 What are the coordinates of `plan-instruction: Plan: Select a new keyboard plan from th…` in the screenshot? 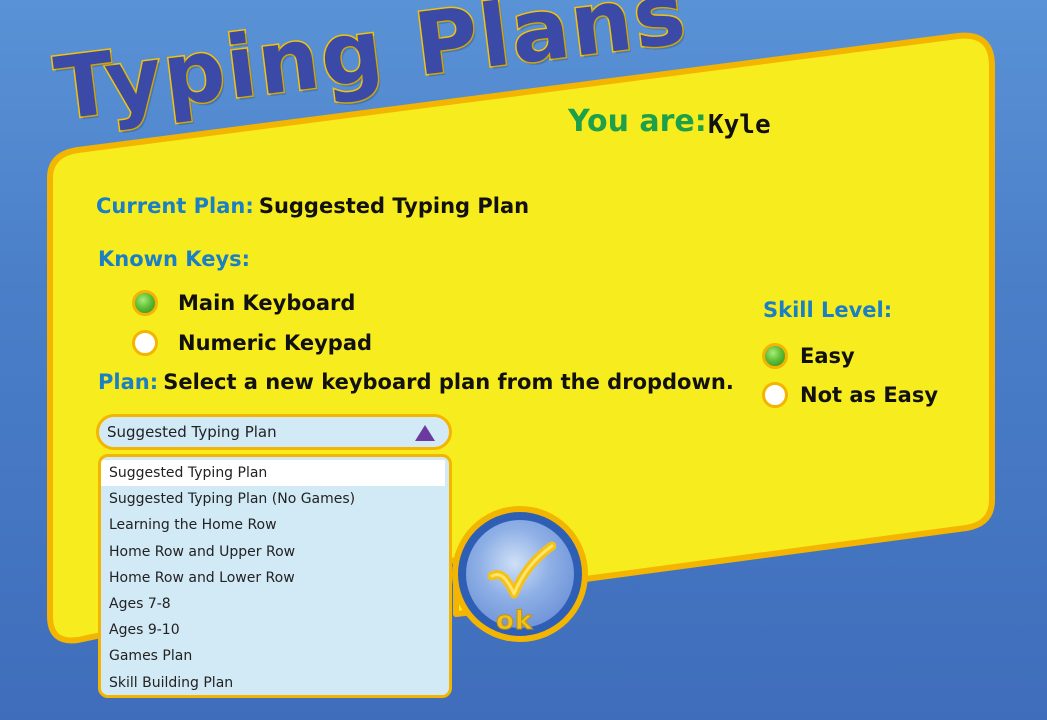 It's located at (416, 382).